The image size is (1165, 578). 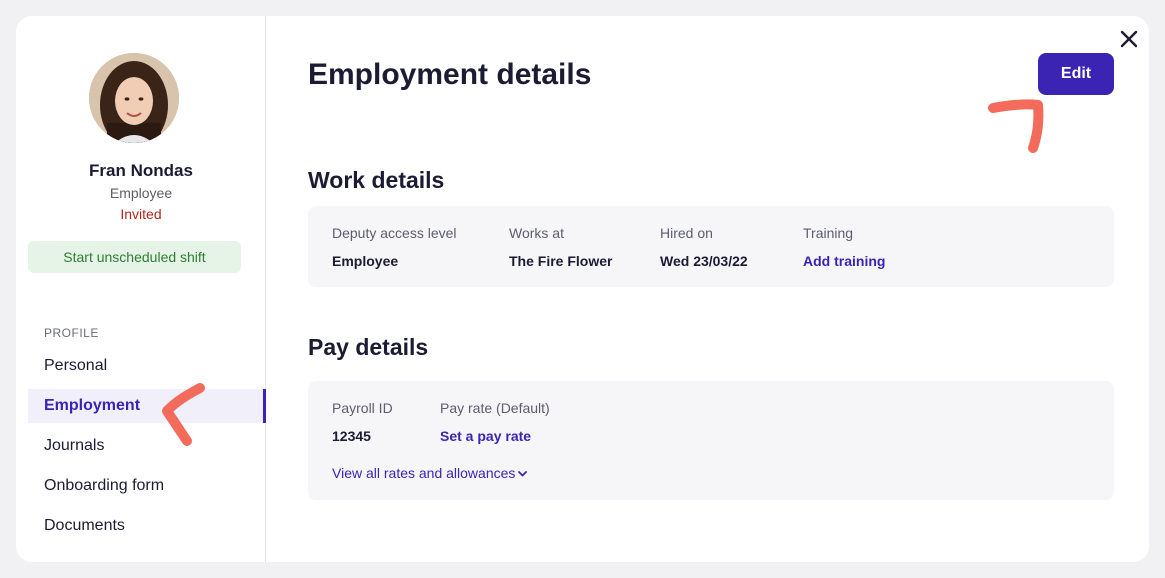 What do you see at coordinates (536, 233) in the screenshot?
I see `works-at-label: Works at` at bounding box center [536, 233].